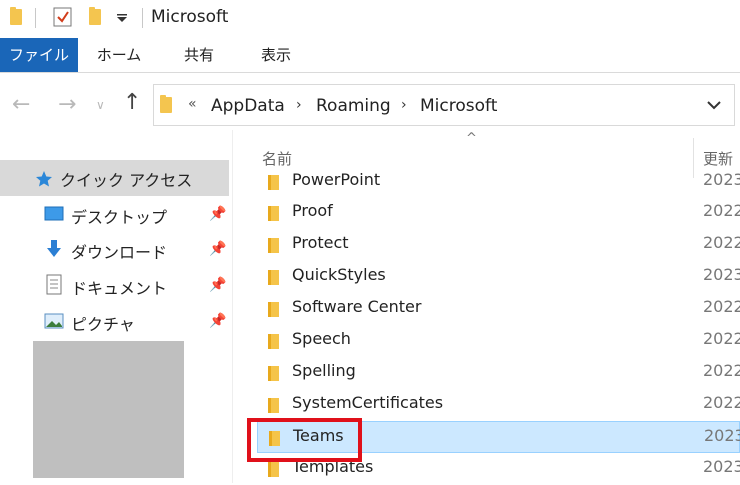 The image size is (740, 485). I want to click on customize-dropdown-icon, so click(122, 18).